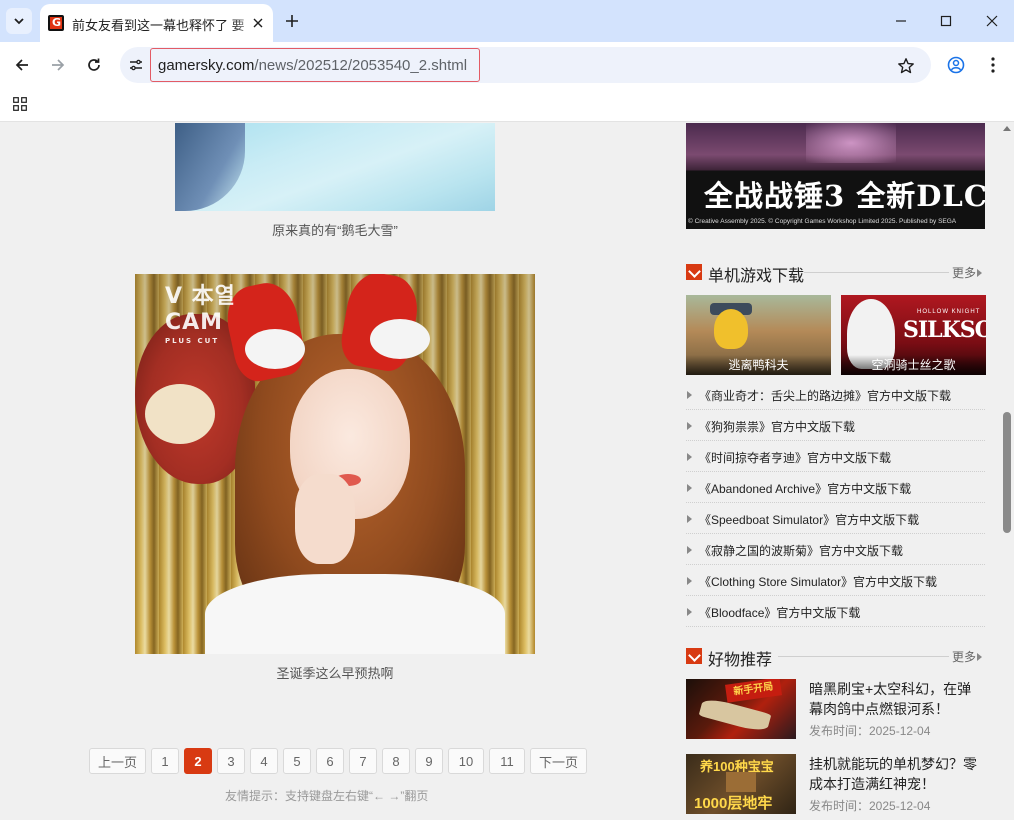 This screenshot has height=820, width=1014. I want to click on arrow-right-icon, so click(58, 65).